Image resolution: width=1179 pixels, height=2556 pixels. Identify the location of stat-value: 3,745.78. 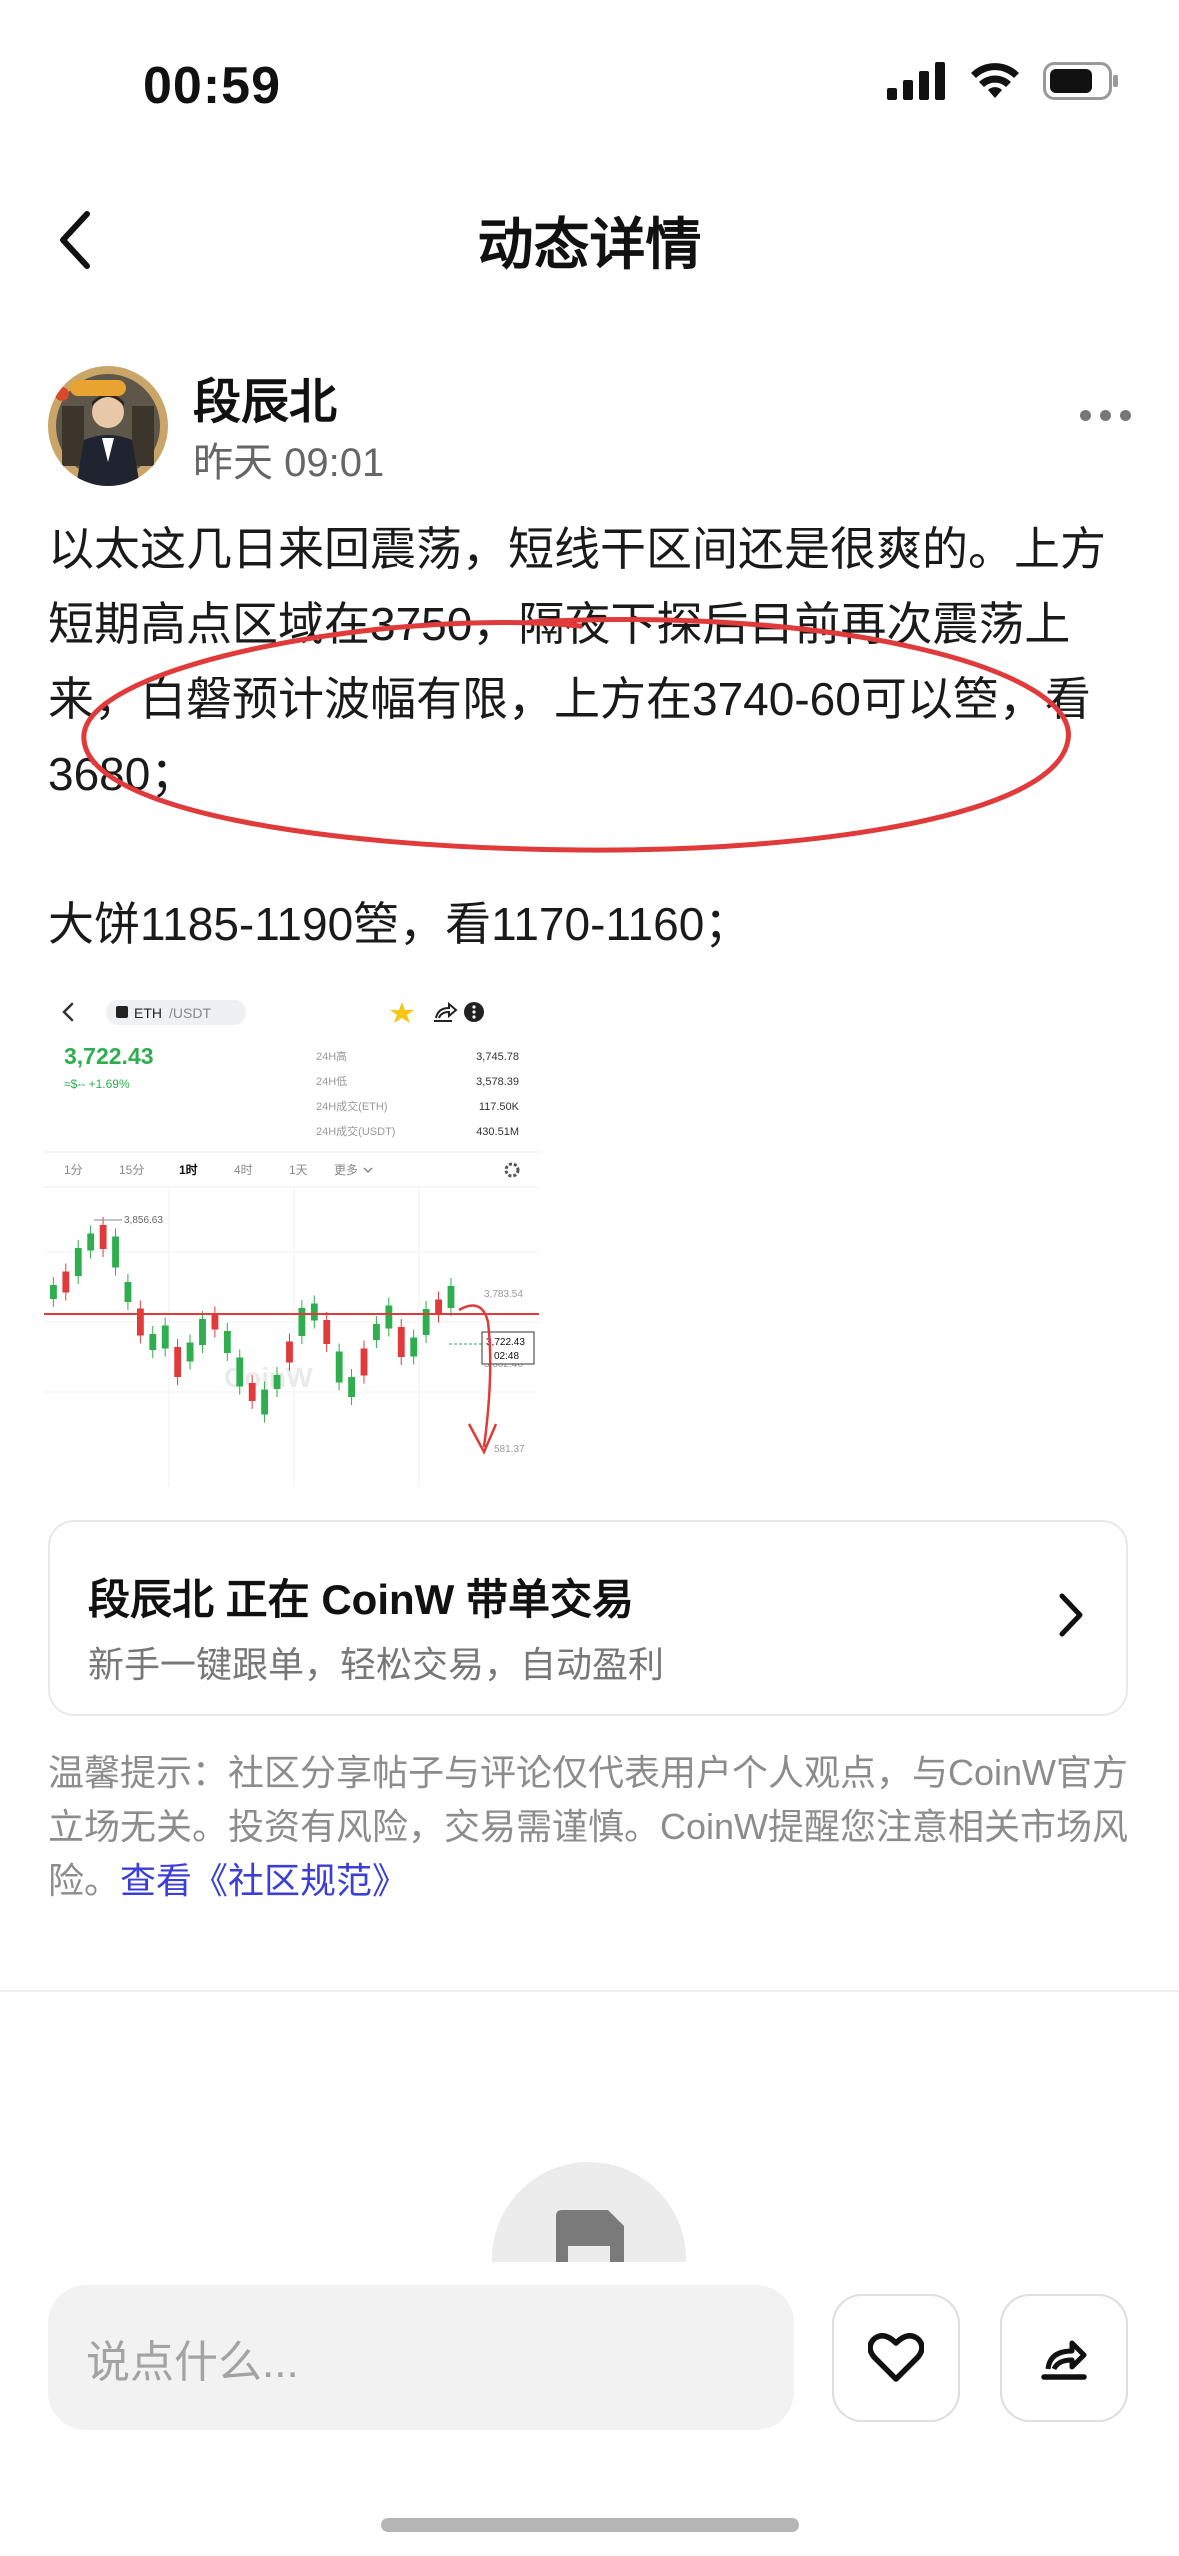
(497, 1057).